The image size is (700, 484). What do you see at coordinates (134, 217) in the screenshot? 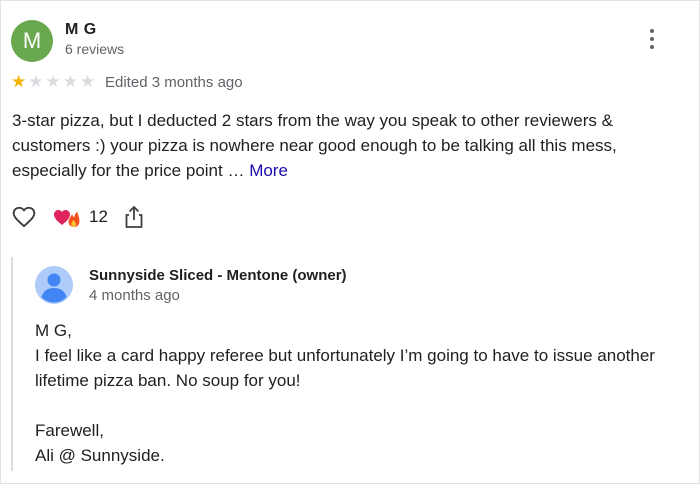
I see `share-icon` at bounding box center [134, 217].